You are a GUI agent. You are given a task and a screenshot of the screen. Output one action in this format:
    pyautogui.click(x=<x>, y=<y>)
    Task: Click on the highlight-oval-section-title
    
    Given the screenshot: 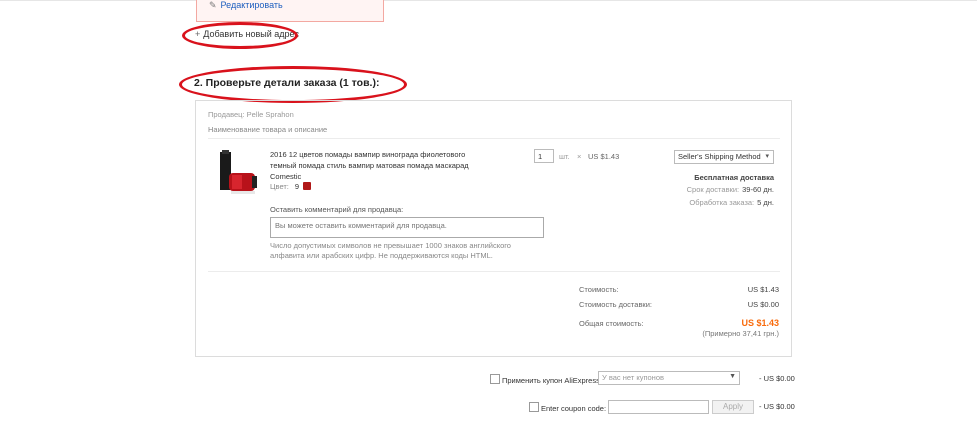 What is the action you would take?
    pyautogui.click(x=293, y=84)
    